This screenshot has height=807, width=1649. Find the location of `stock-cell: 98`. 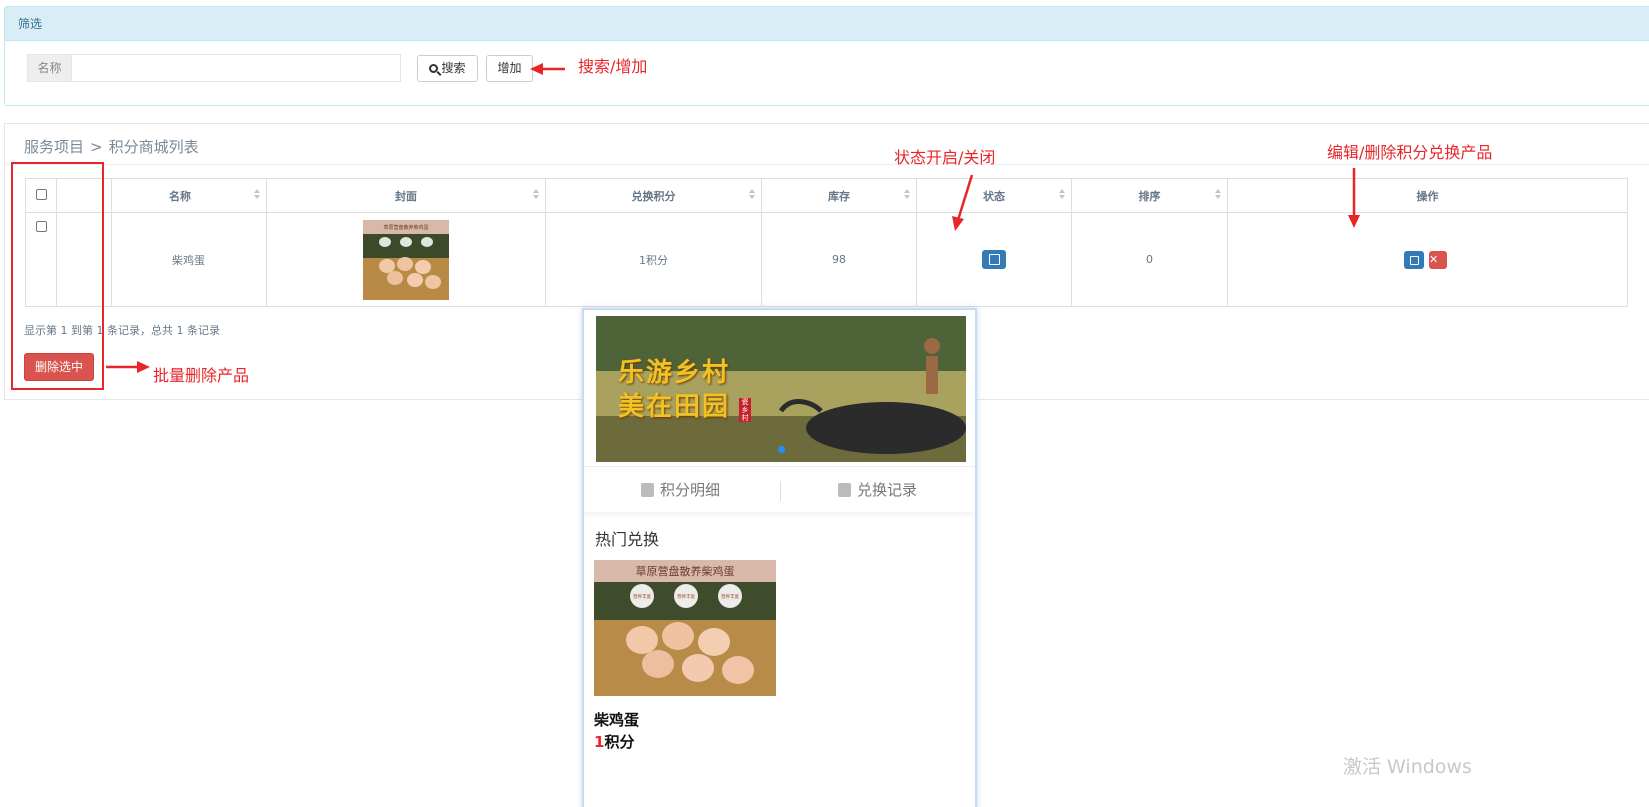

stock-cell: 98 is located at coordinates (839, 259).